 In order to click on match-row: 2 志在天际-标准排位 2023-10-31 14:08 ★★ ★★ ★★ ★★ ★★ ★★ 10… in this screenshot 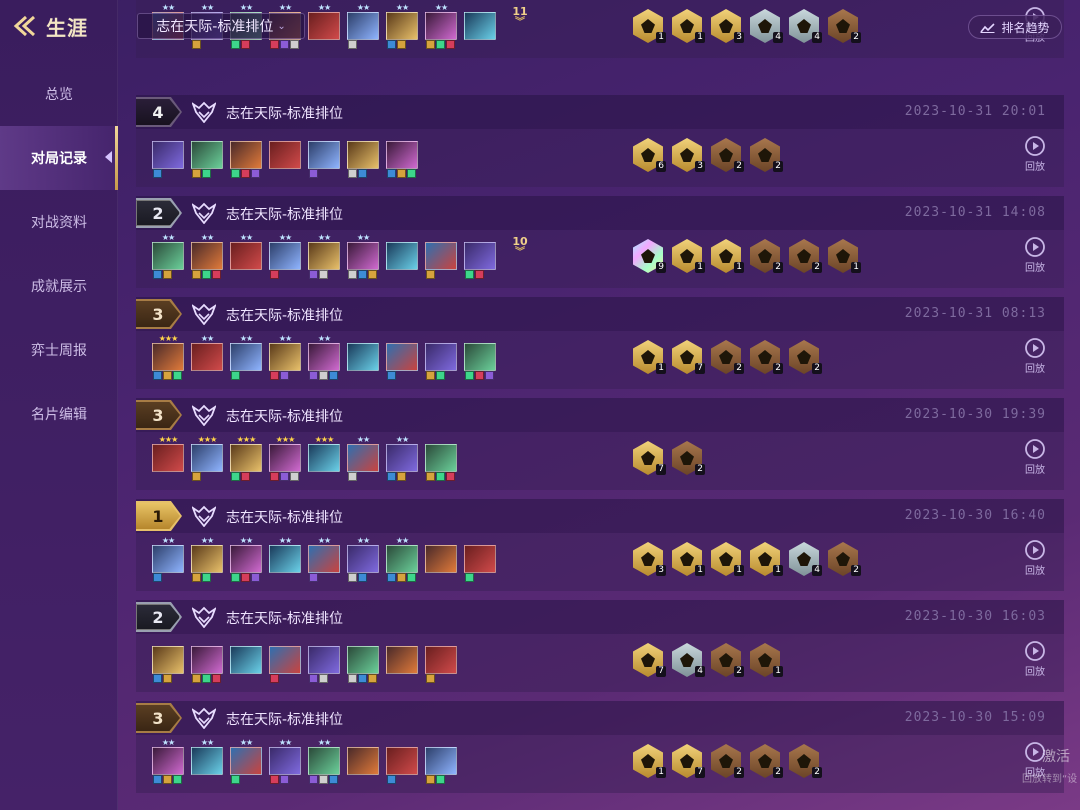, I will do `click(600, 242)`.